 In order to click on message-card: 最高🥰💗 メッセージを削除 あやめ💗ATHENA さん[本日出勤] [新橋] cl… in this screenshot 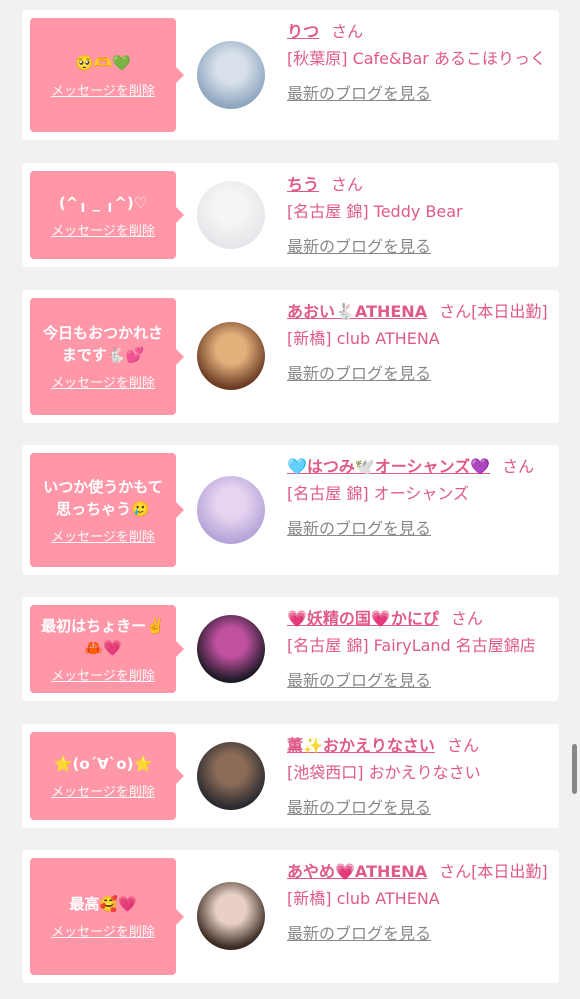, I will do `click(290, 916)`.